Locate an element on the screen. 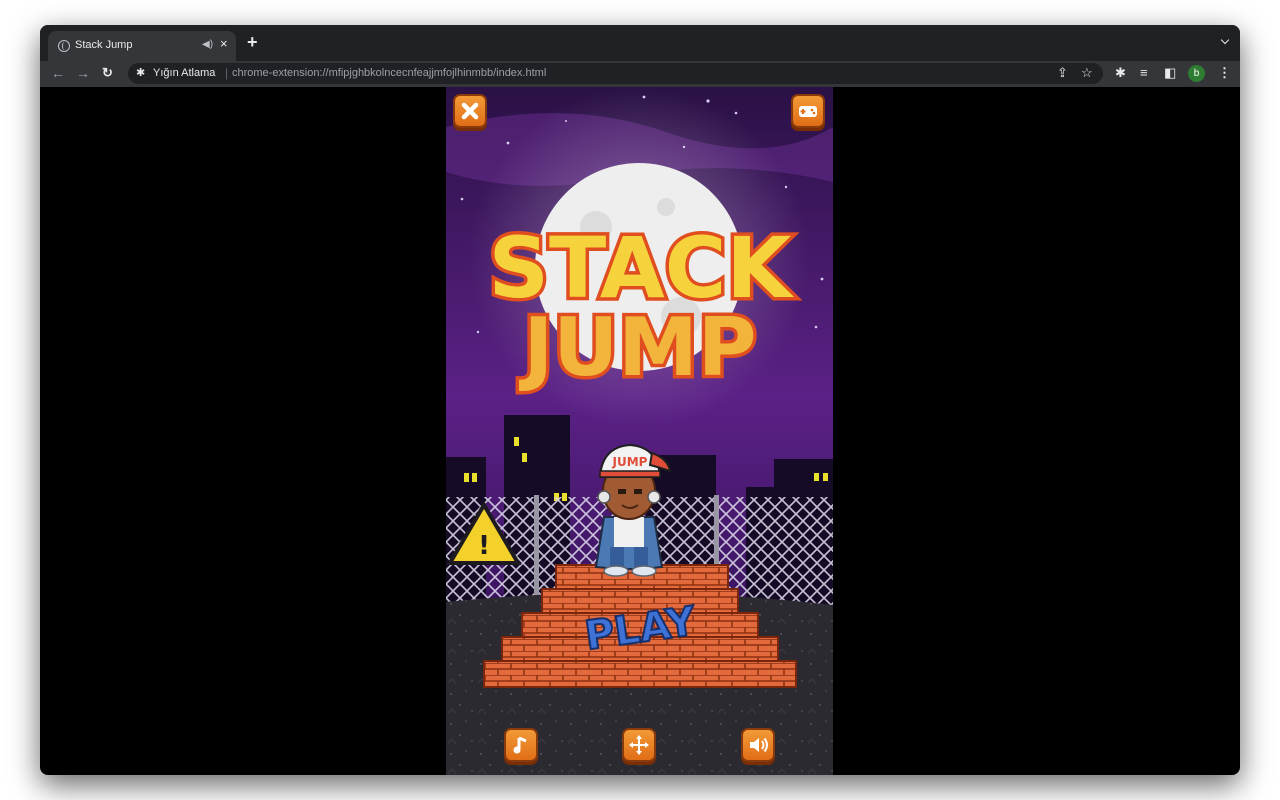 Image resolution: width=1280 pixels, height=800 pixels. music-button is located at coordinates (521, 745).